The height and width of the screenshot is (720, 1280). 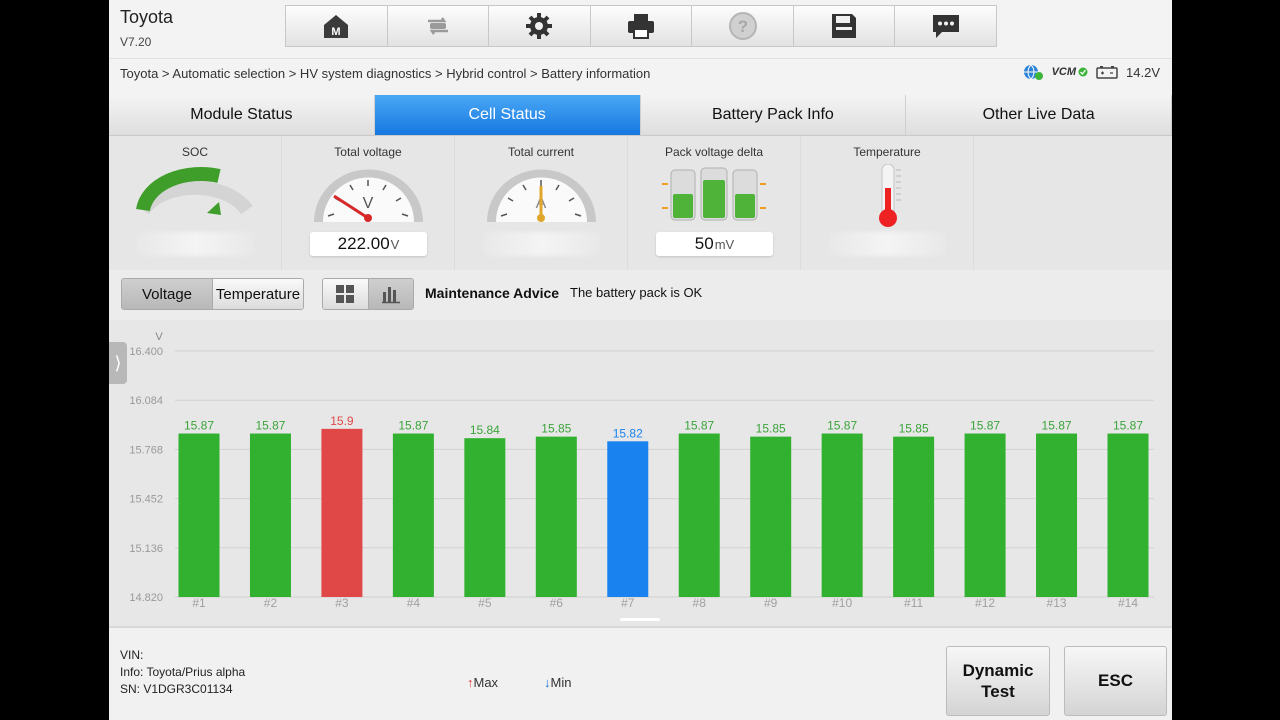 What do you see at coordinates (368, 244) in the screenshot?
I see `total-voltage-value-box: 222.00 V` at bounding box center [368, 244].